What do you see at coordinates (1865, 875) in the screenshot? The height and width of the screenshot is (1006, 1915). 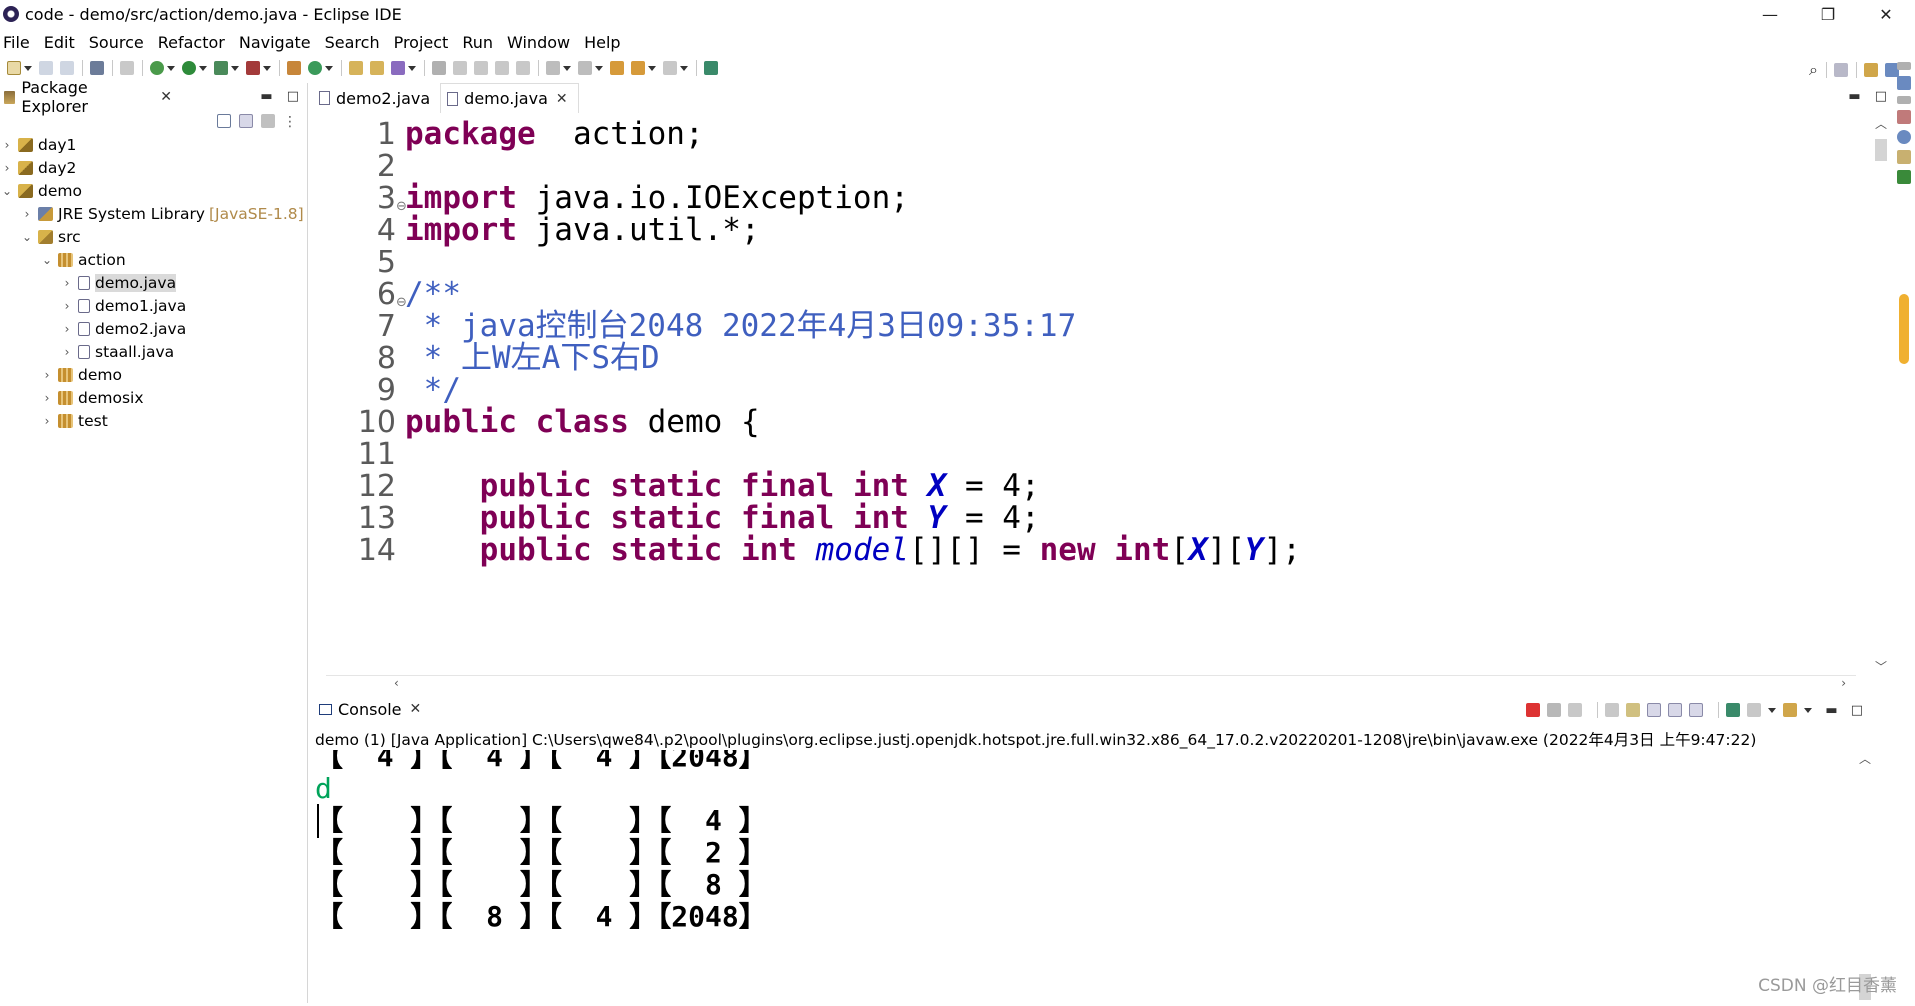 I see `console-vertical-scrollbar: ︿` at bounding box center [1865, 875].